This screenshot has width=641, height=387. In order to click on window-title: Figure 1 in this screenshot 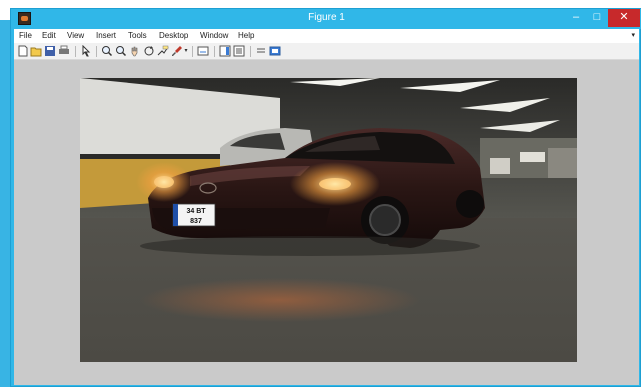, I will do `click(326, 17)`.